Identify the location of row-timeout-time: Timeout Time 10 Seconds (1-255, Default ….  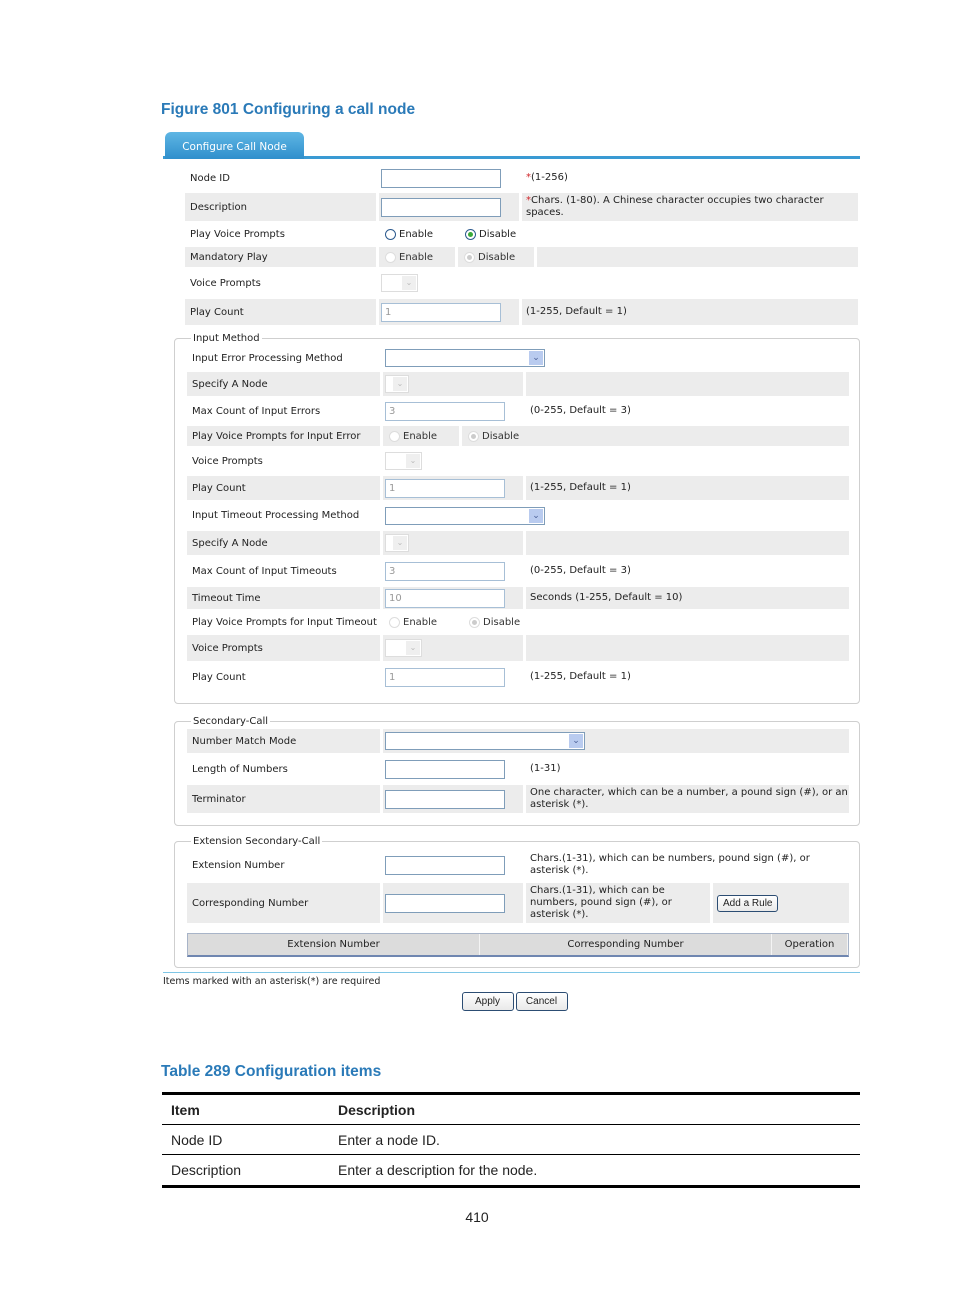
(518, 598).